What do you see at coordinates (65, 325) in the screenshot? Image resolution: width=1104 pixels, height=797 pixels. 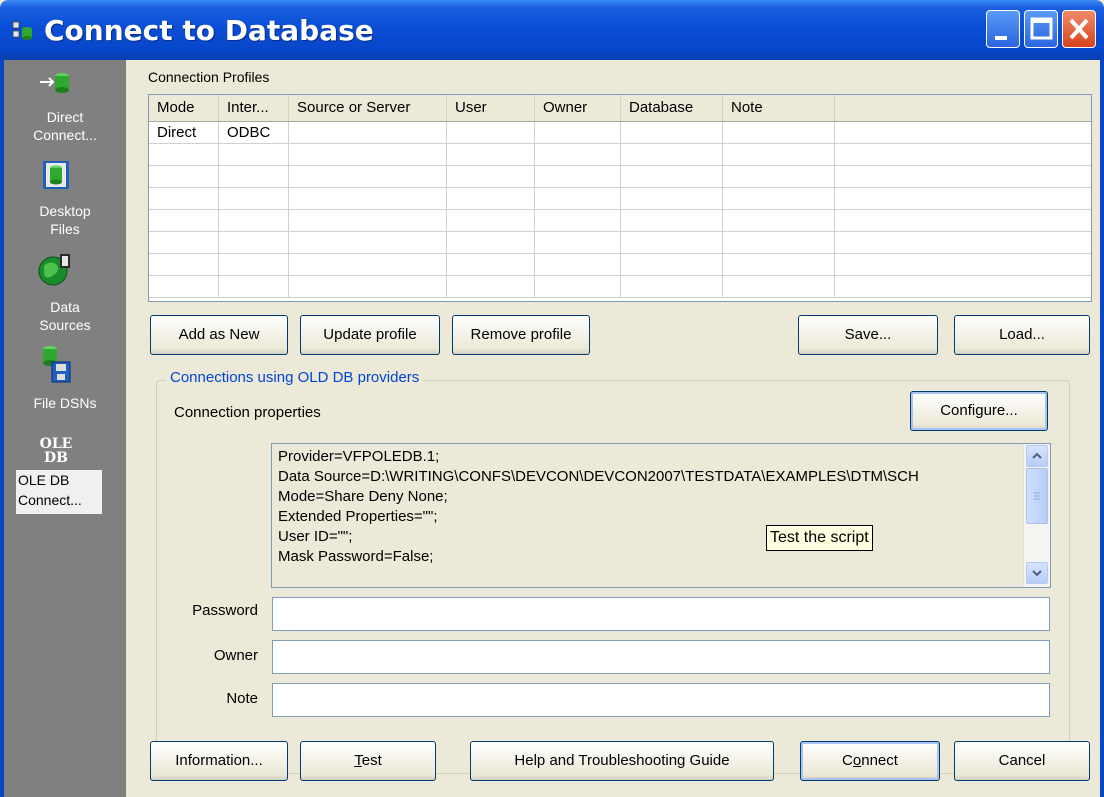 I see `sidebar-item-label: Sources` at bounding box center [65, 325].